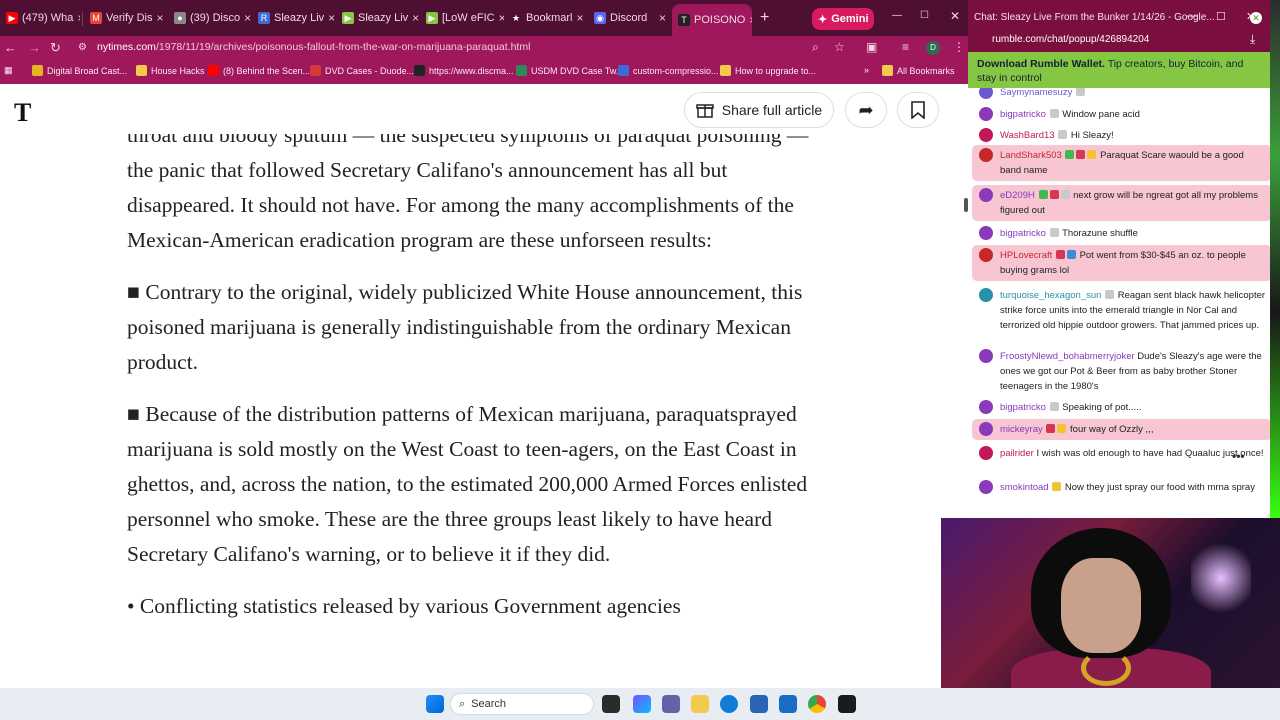 Image resolution: width=1280 pixels, height=720 pixels. What do you see at coordinates (522, 704) in the screenshot?
I see `taskbar-search: ⌕ Search` at bounding box center [522, 704].